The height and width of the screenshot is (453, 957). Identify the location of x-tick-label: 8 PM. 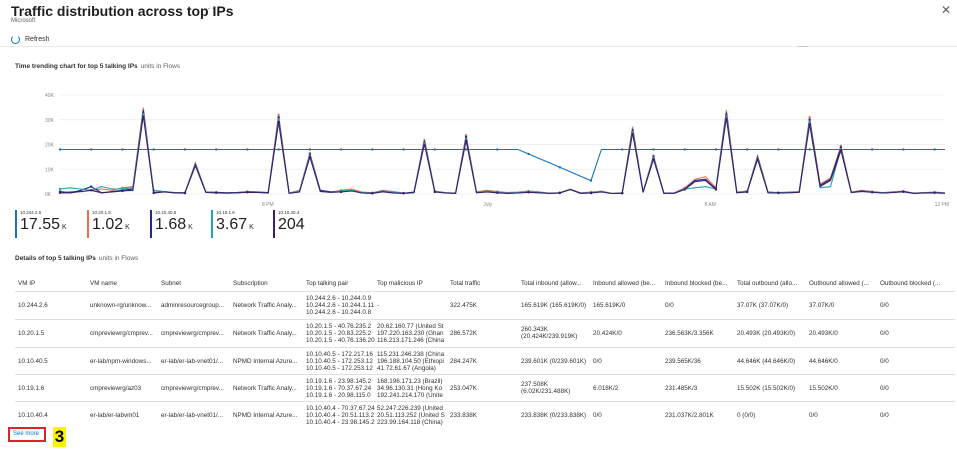
(268, 205).